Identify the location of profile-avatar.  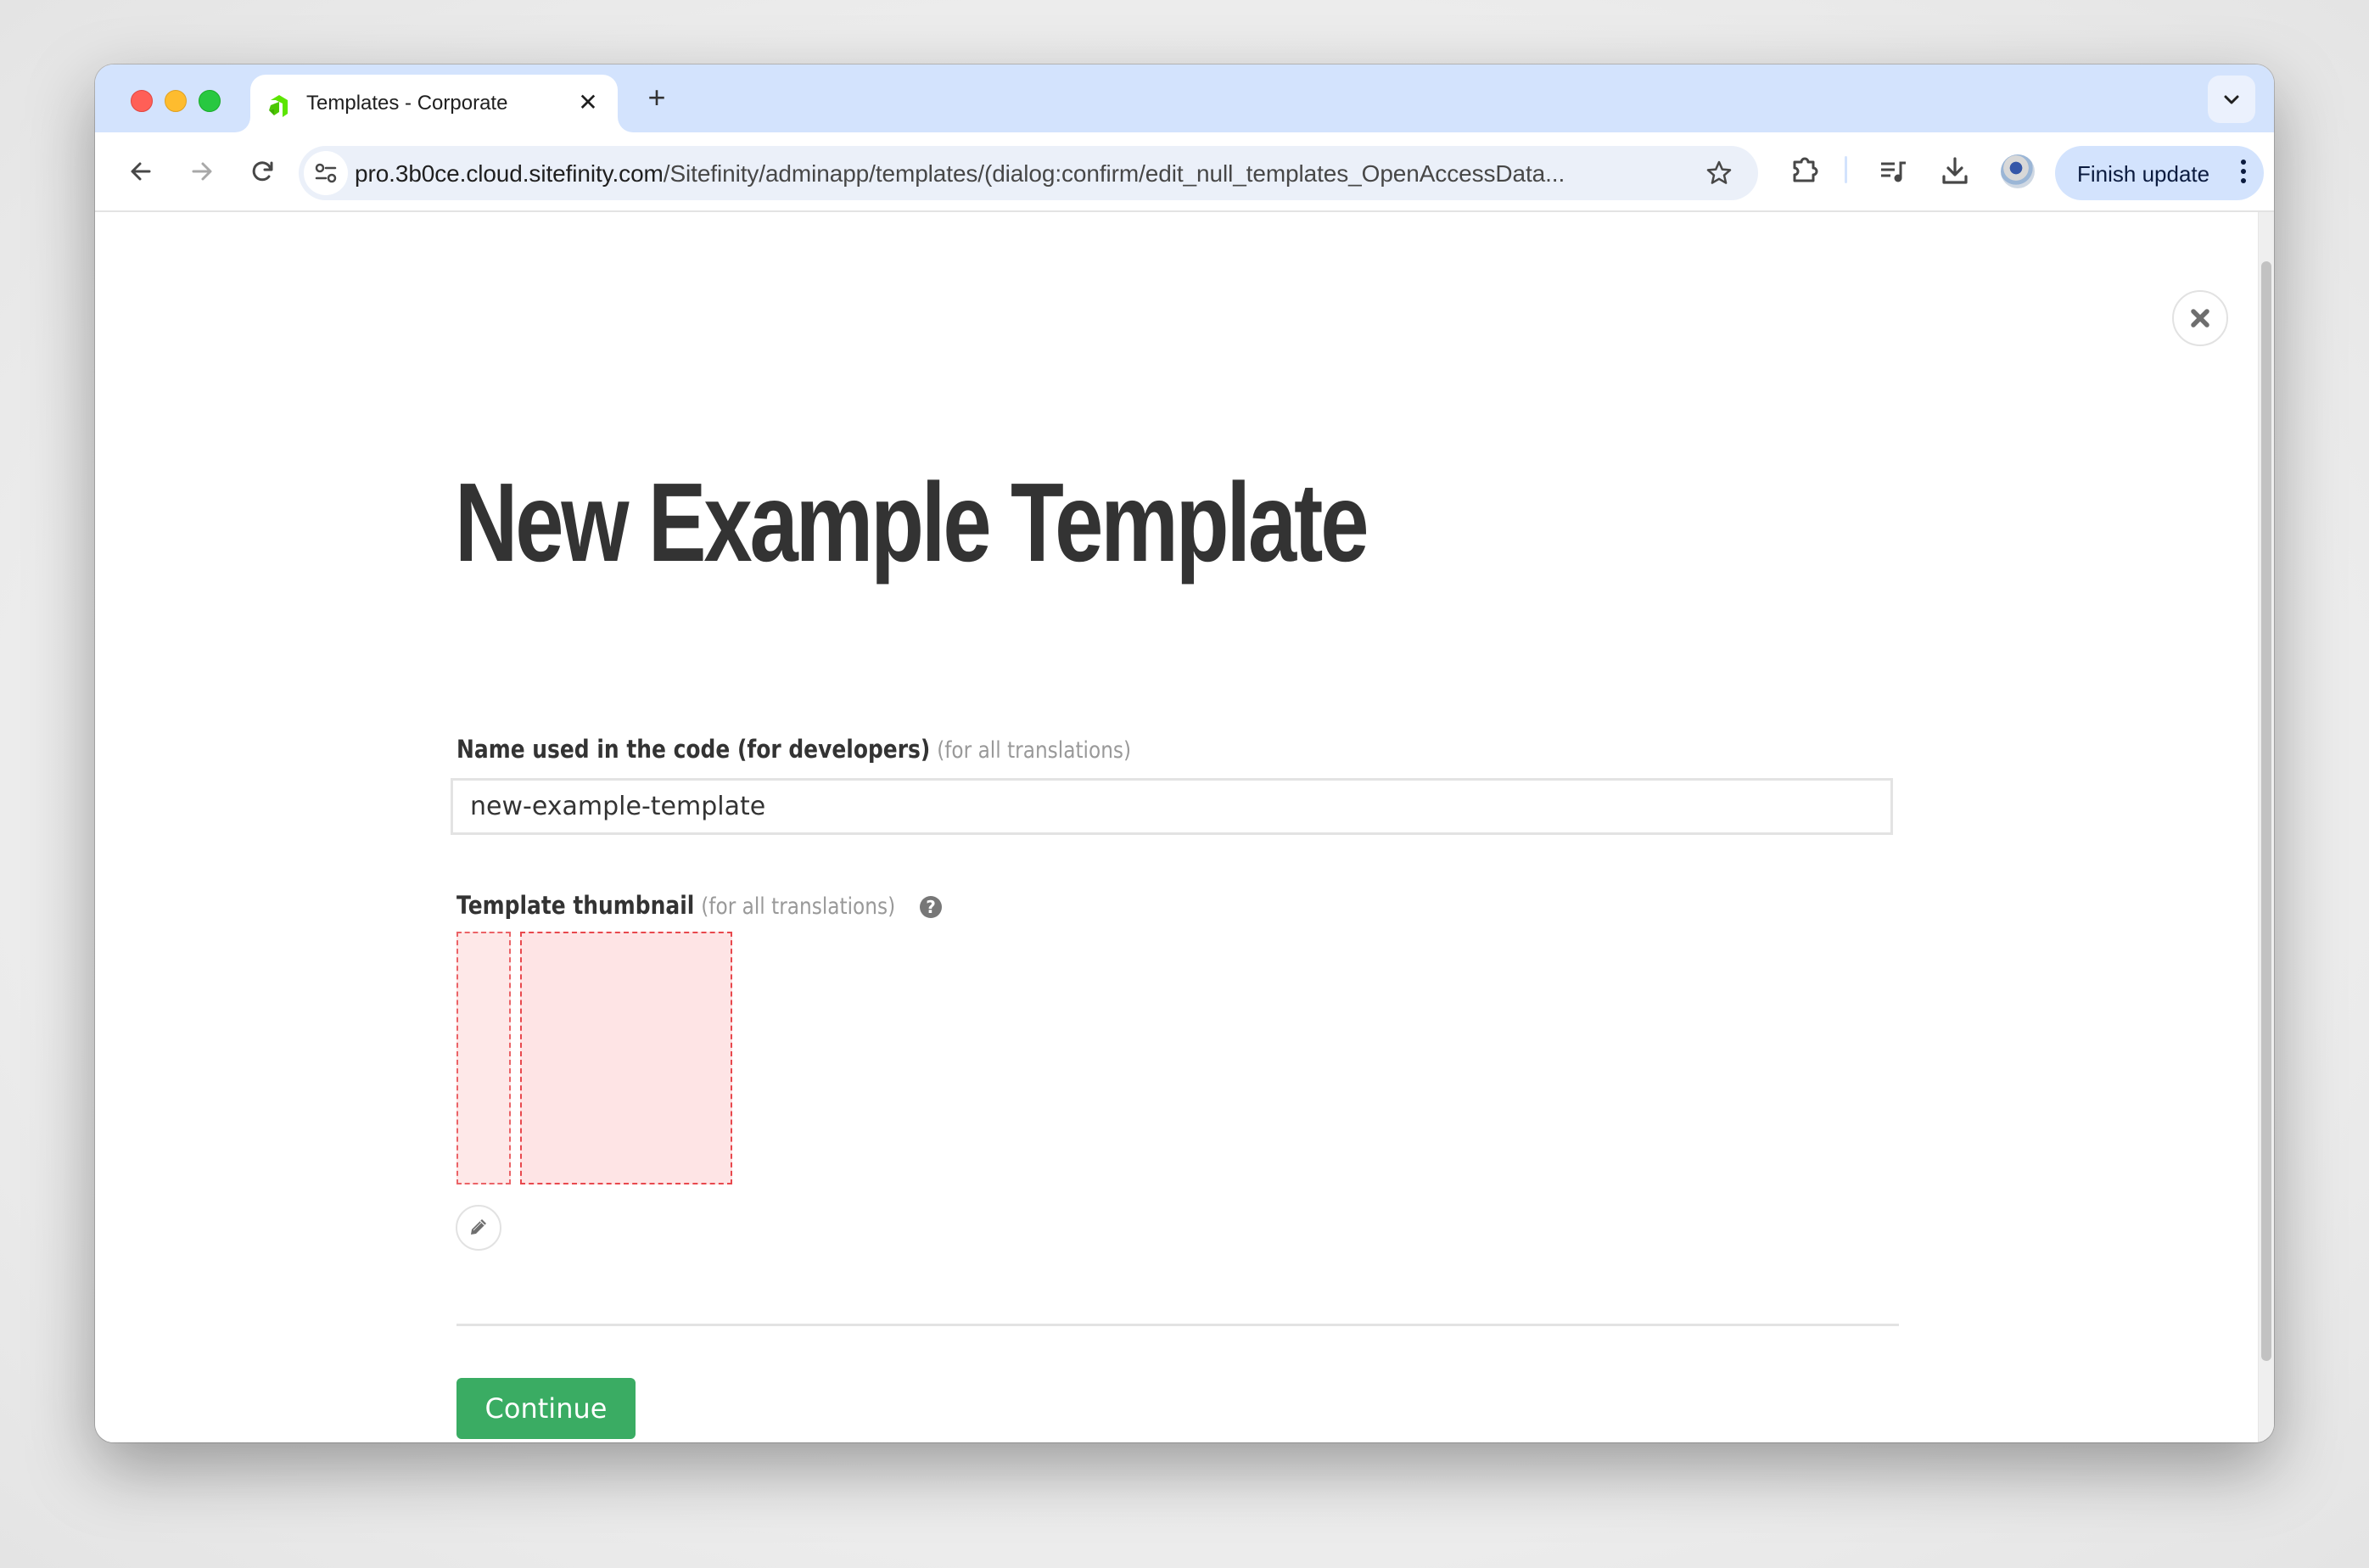
(2018, 171).